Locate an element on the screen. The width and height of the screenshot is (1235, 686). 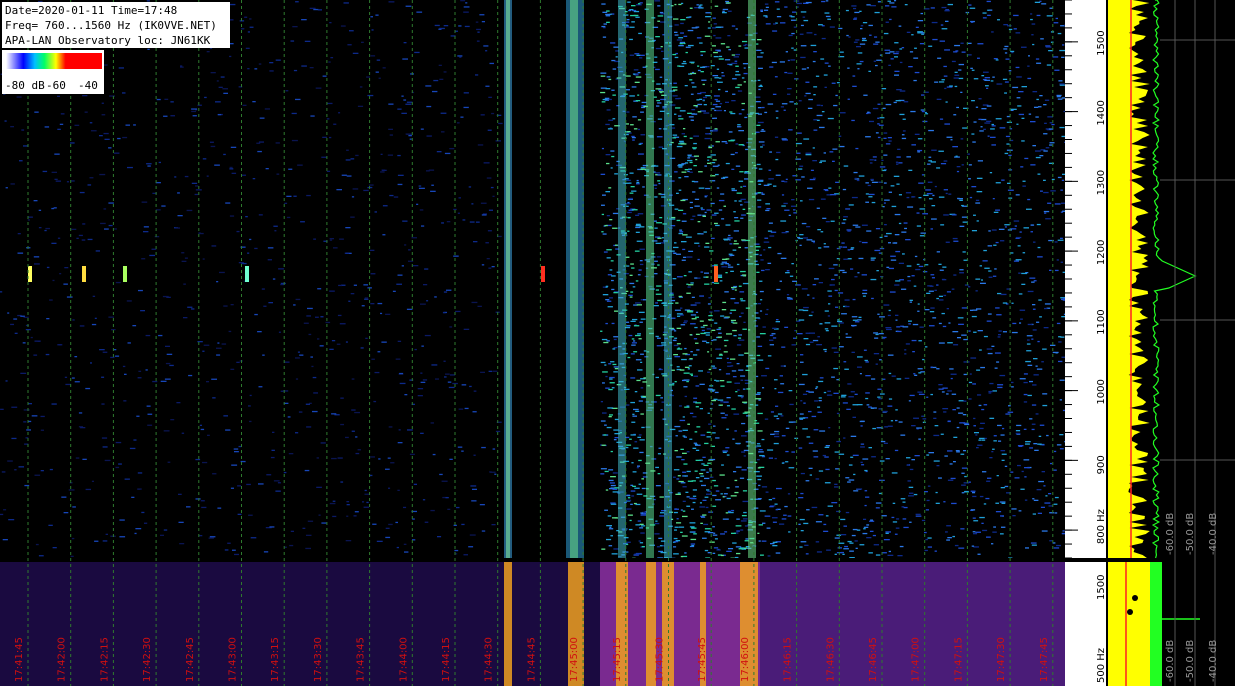
db-scale-label: -40.0 dB is located at coordinates (1213, 534).